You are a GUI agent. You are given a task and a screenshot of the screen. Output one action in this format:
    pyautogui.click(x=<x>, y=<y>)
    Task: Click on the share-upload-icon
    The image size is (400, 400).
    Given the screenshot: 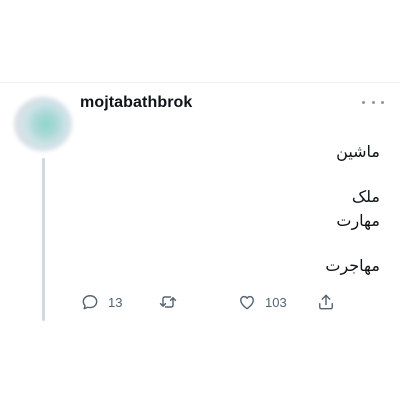 What is the action you would take?
    pyautogui.click(x=326, y=302)
    